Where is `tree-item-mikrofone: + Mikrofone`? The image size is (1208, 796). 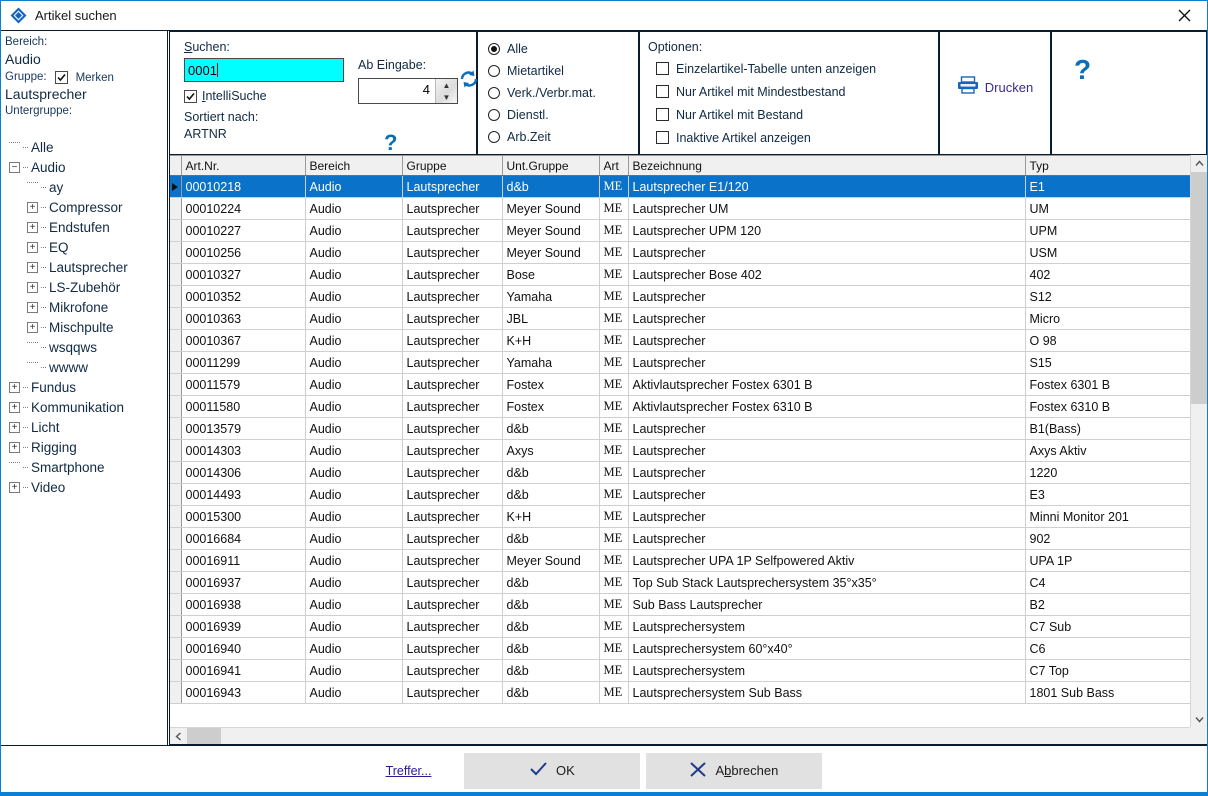 tree-item-mikrofone: + Mikrofone is located at coordinates (86, 307).